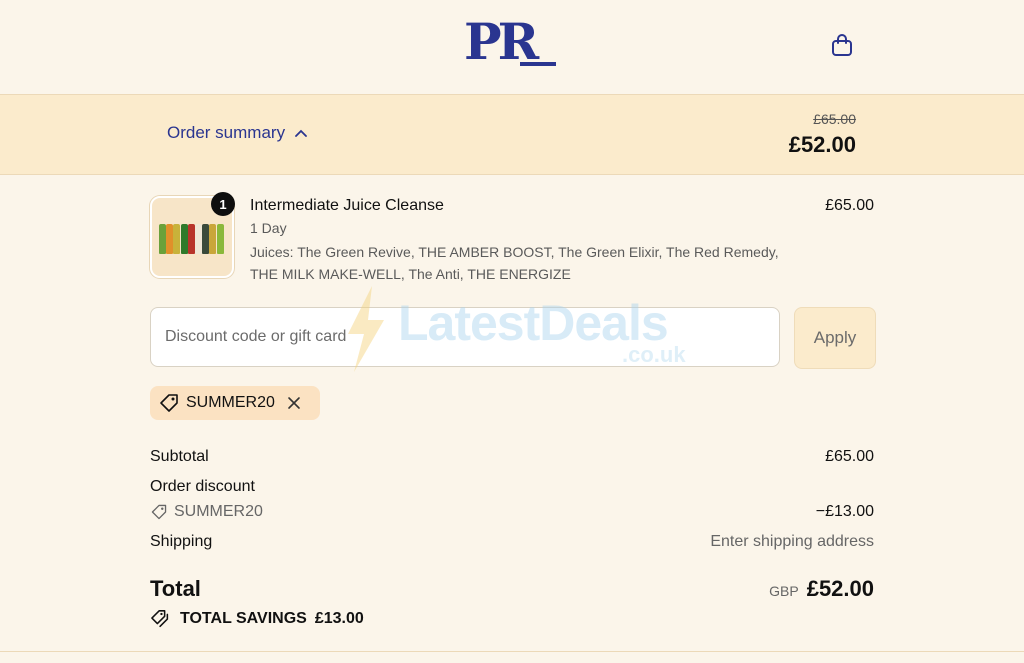  I want to click on total-currency: GBP, so click(784, 591).